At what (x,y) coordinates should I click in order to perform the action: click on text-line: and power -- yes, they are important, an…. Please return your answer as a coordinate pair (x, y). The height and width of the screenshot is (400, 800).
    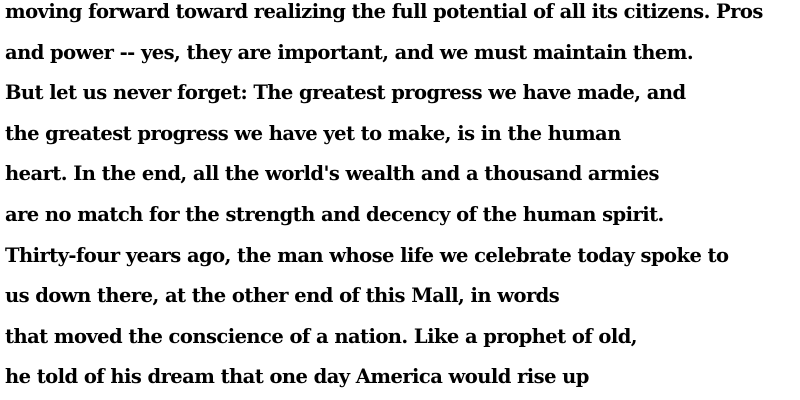
    Looking at the image, I should click on (349, 52).